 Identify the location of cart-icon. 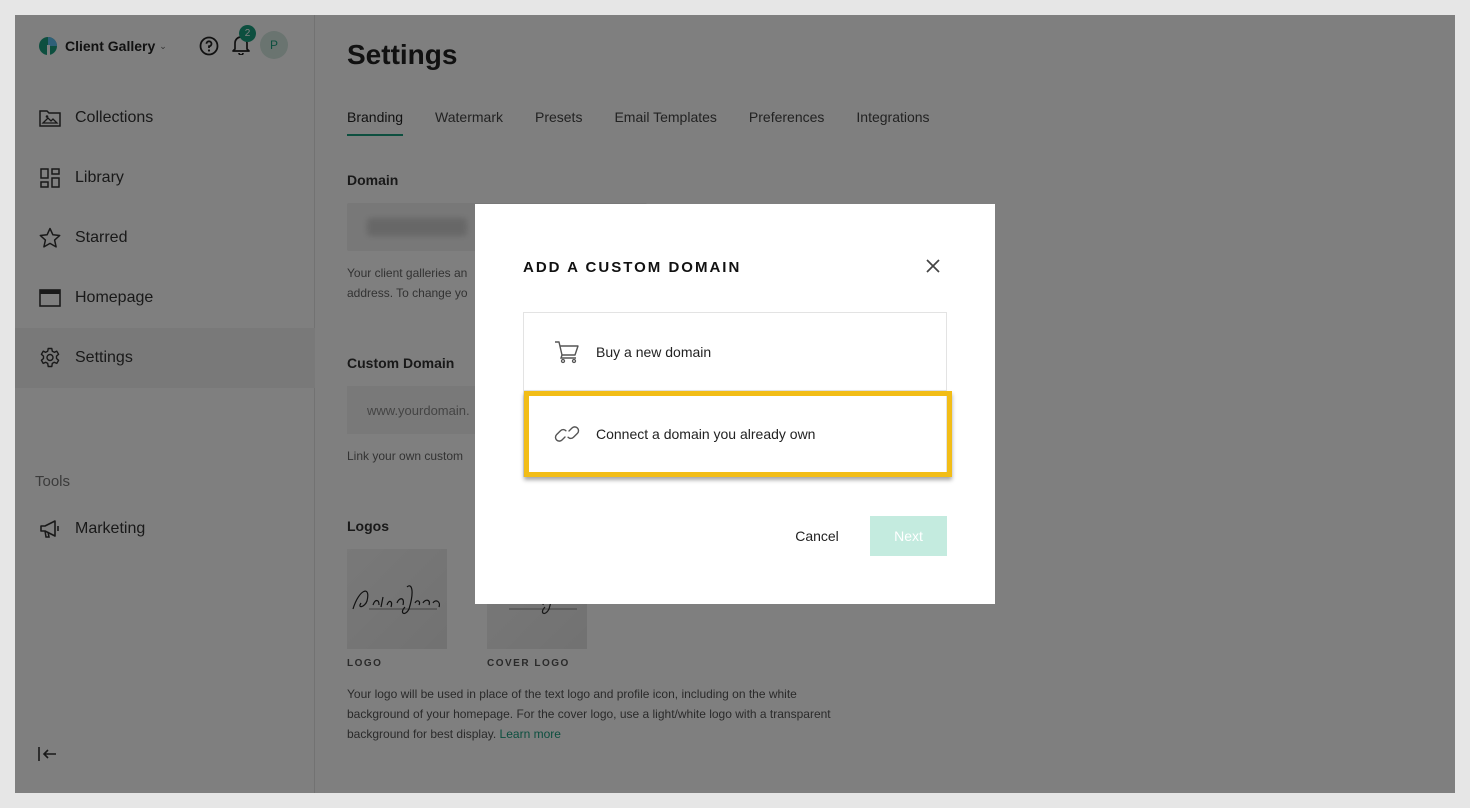
(567, 351).